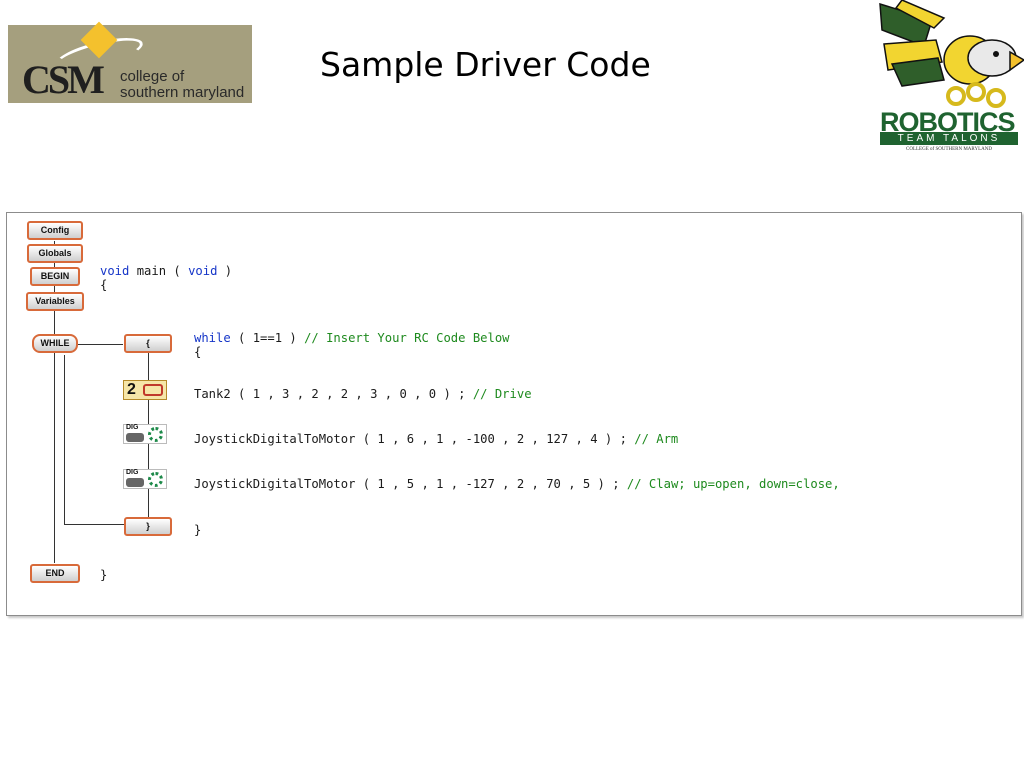 This screenshot has height=768, width=1024. Describe the element at coordinates (54, 459) in the screenshot. I see `flow-connector-end` at that location.